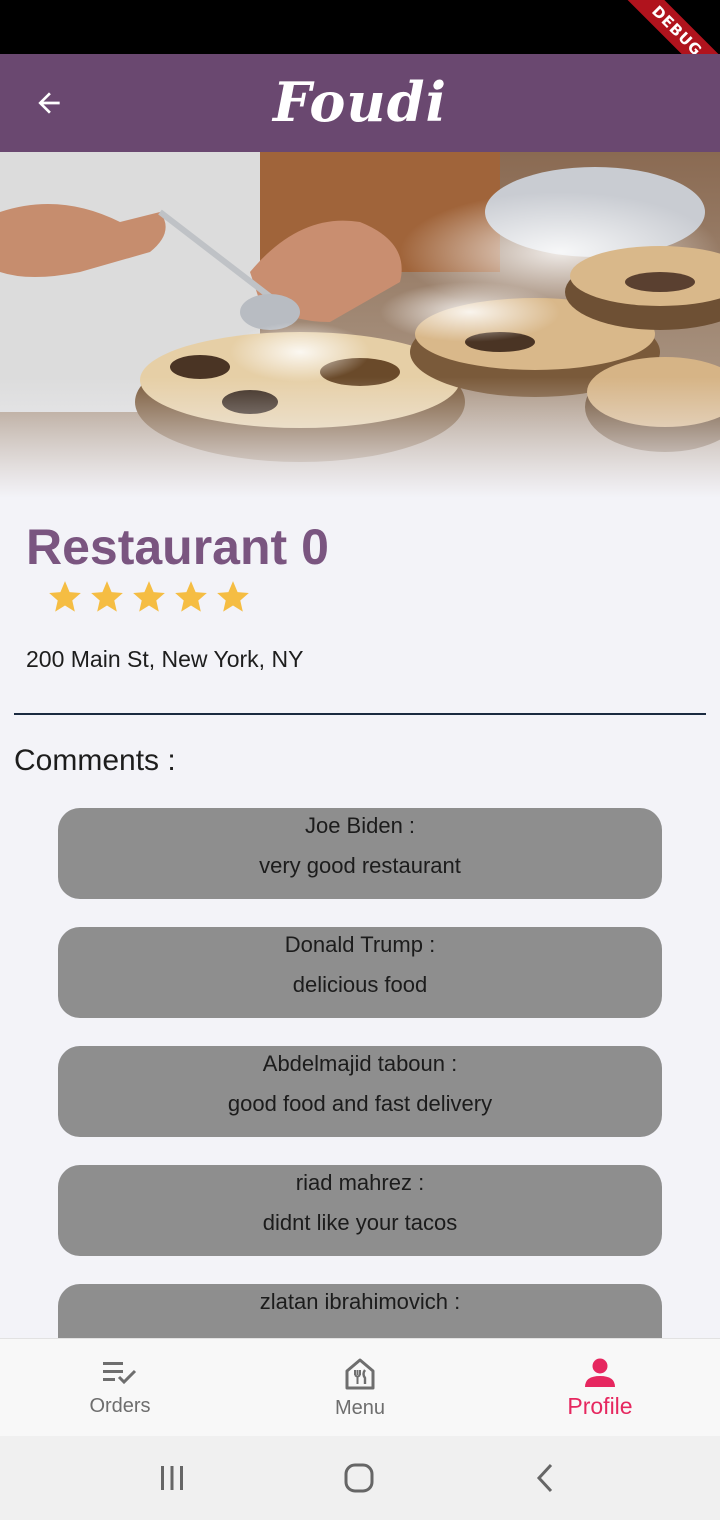  Describe the element at coordinates (360, 1301) in the screenshot. I see `comment-author: zlatan ibrahimovich :` at that location.